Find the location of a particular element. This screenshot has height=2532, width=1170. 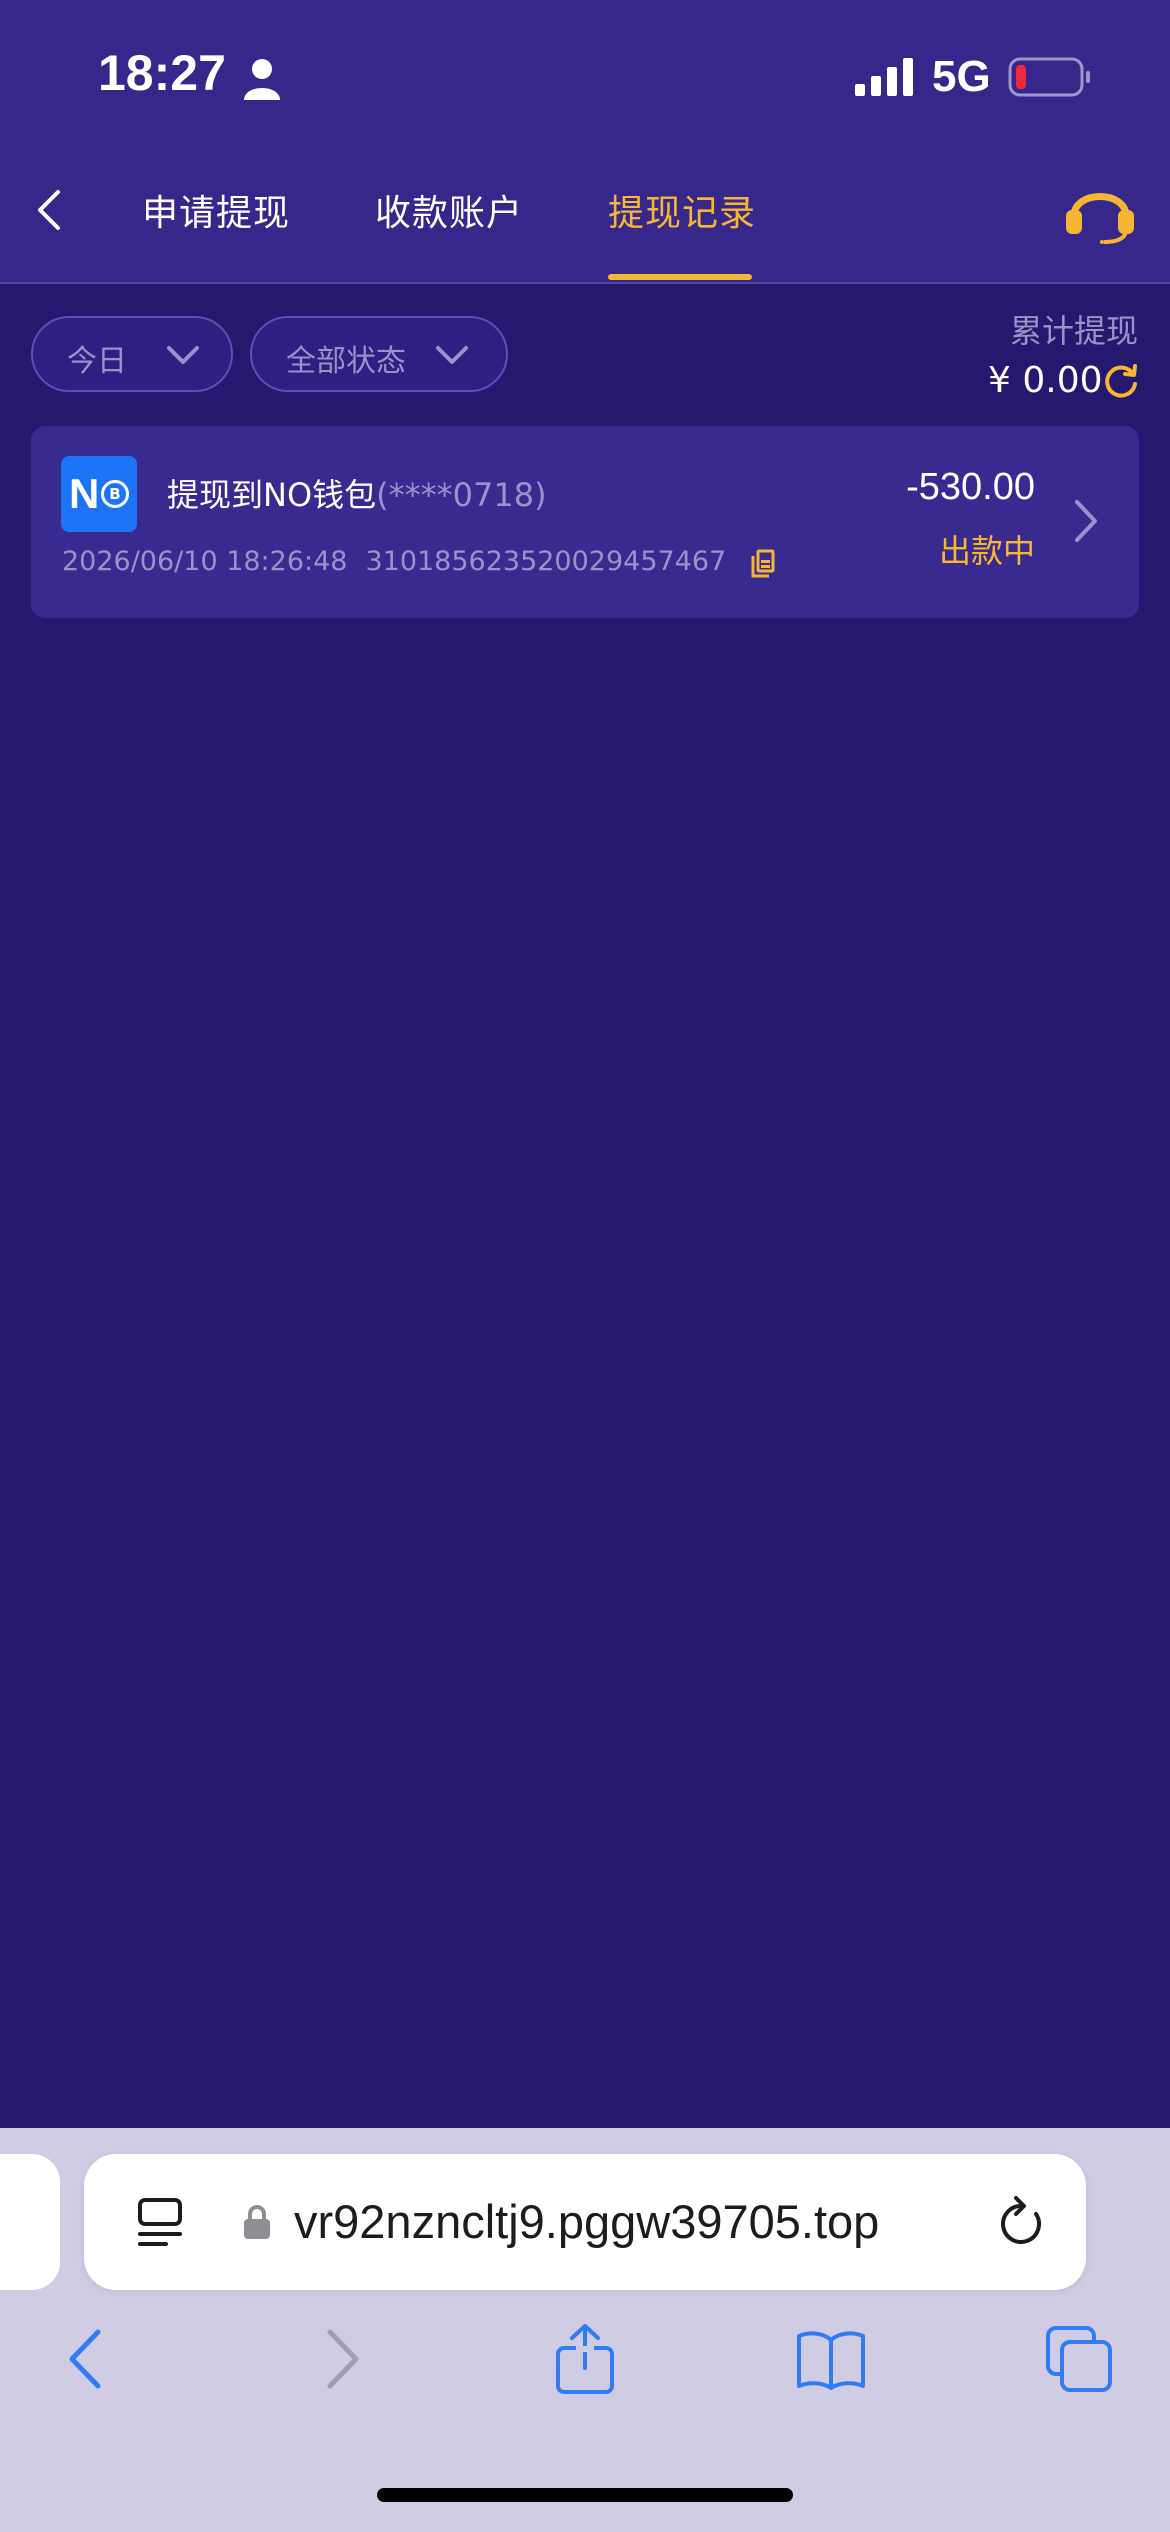

coin-icon: B is located at coordinates (115, 494).